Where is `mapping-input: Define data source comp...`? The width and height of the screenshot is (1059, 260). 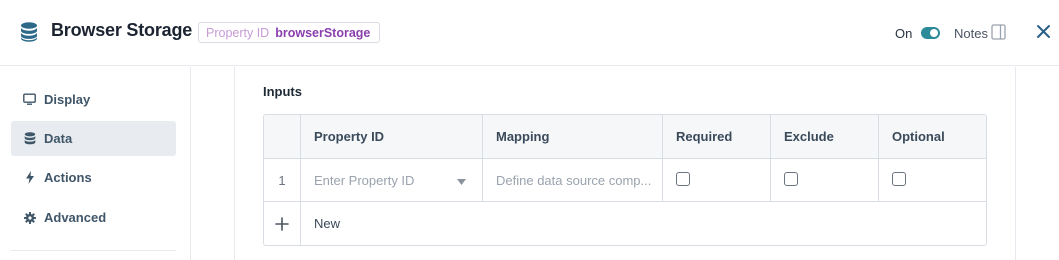 mapping-input: Define data source comp... is located at coordinates (572, 180).